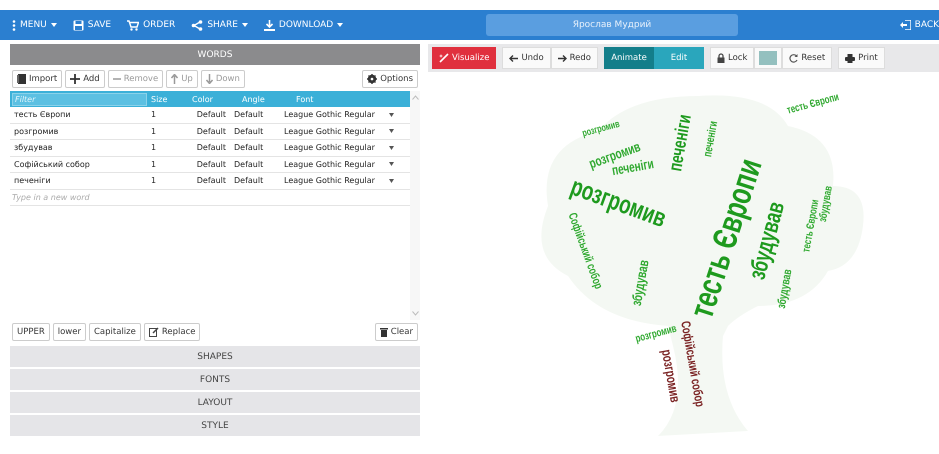  Describe the element at coordinates (793, 58) in the screenshot. I see `refresh-icon` at that location.